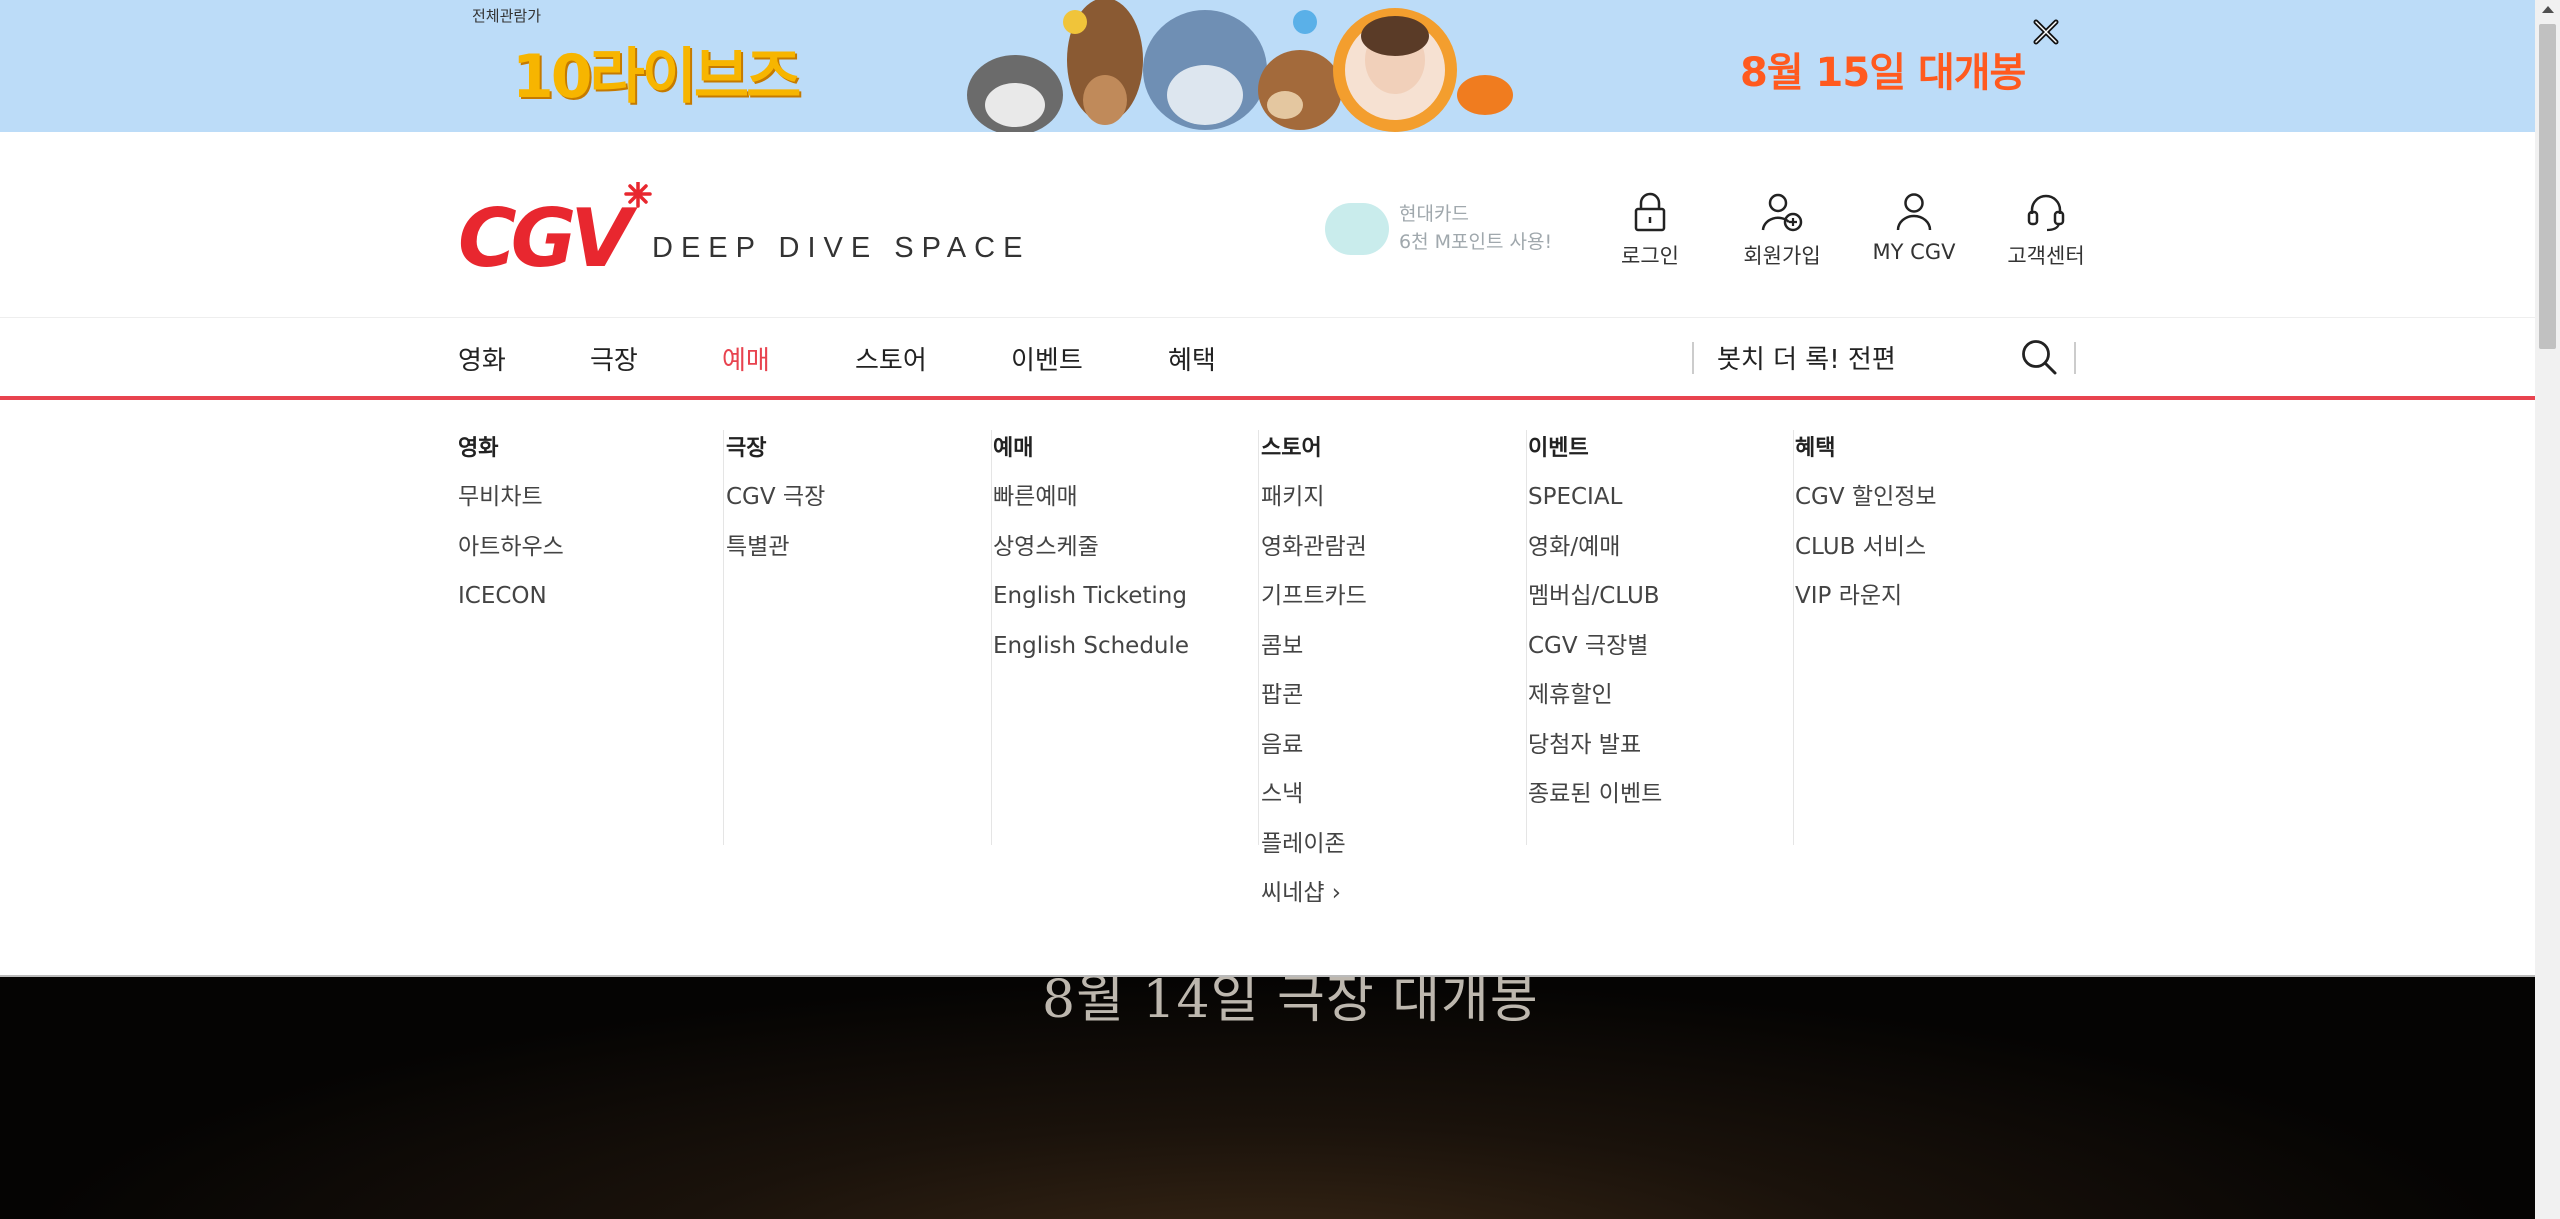 The image size is (2560, 1219). I want to click on logo-star-icon, so click(638, 195).